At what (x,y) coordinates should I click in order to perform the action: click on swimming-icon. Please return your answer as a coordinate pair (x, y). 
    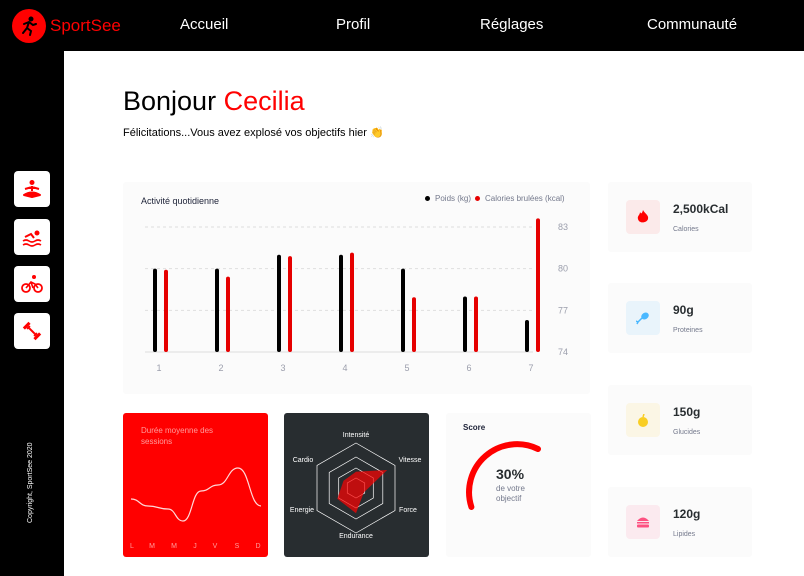
    Looking at the image, I should click on (32, 238).